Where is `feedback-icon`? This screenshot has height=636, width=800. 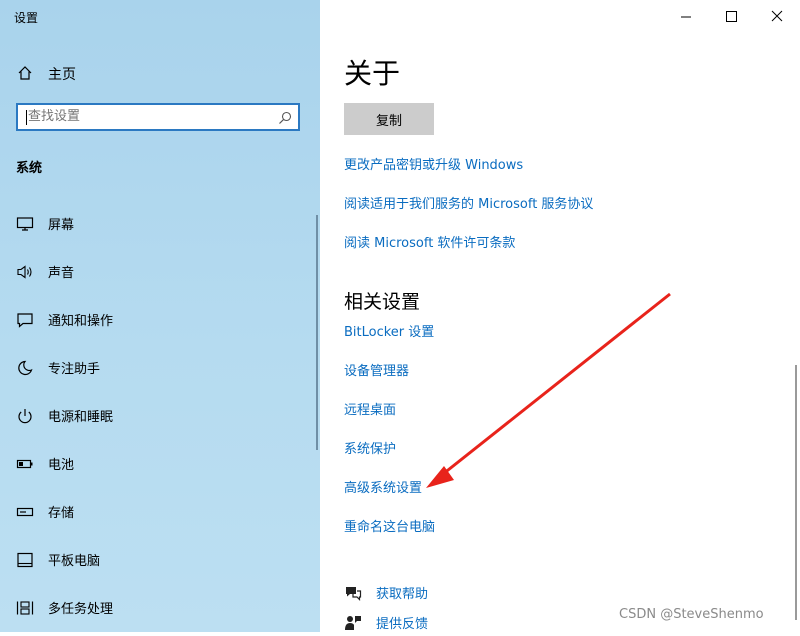
feedback-icon is located at coordinates (353, 623).